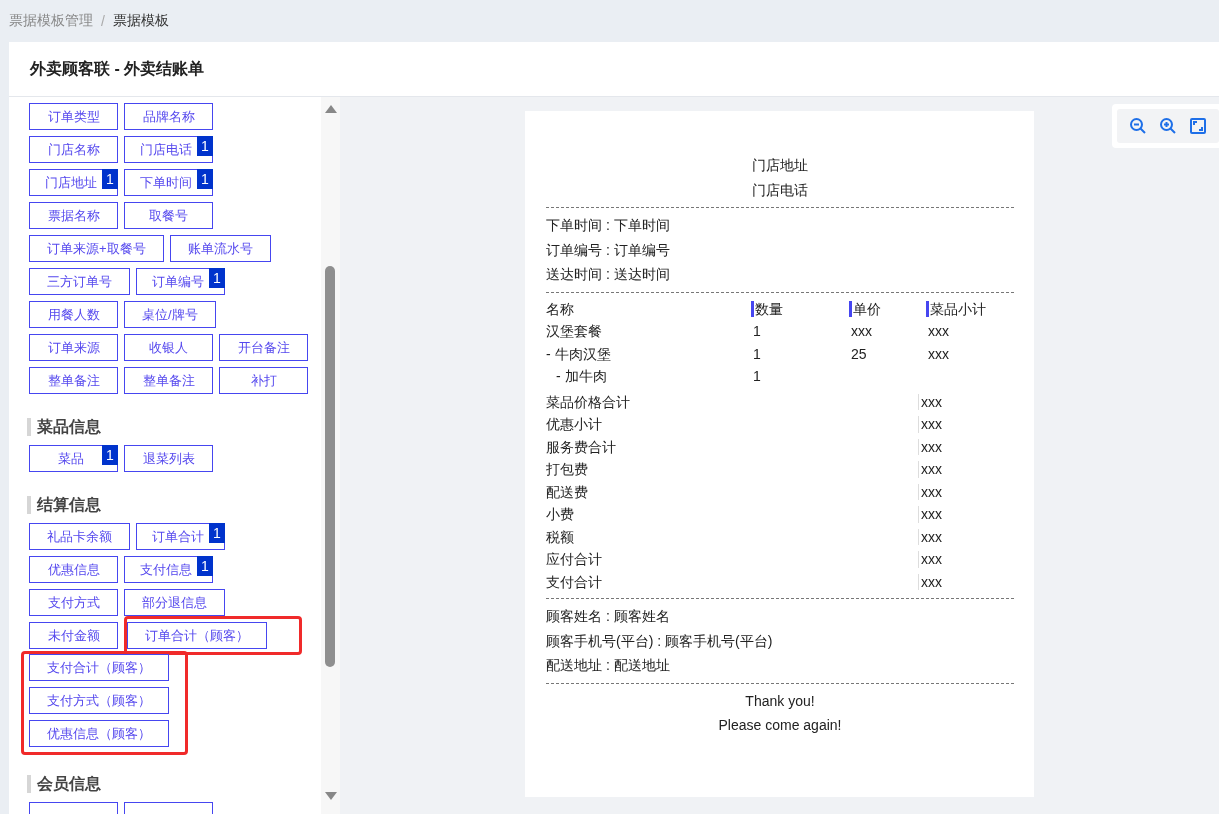 The image size is (1219, 814). I want to click on footer-text: Thank you!, so click(780, 701).